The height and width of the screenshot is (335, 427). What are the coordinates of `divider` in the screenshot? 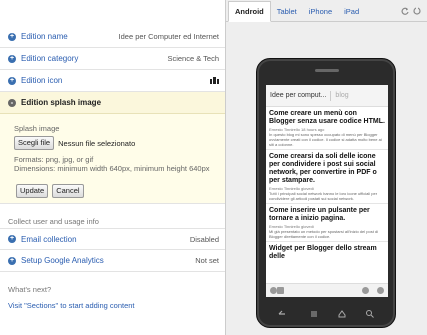 It's located at (331, 95).